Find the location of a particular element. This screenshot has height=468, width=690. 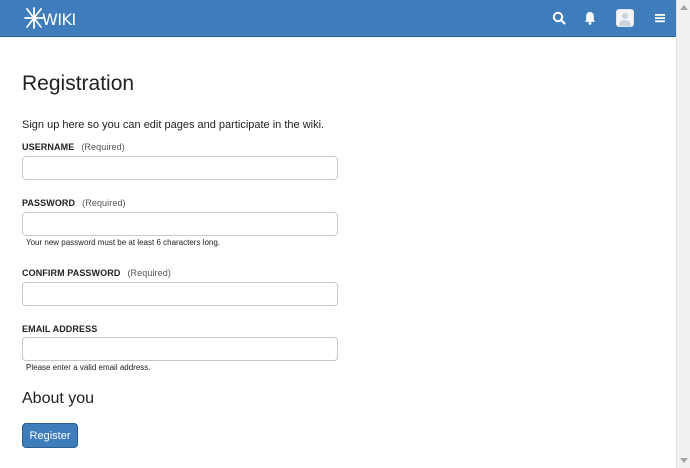

hamburger-menu-icon is located at coordinates (660, 18).